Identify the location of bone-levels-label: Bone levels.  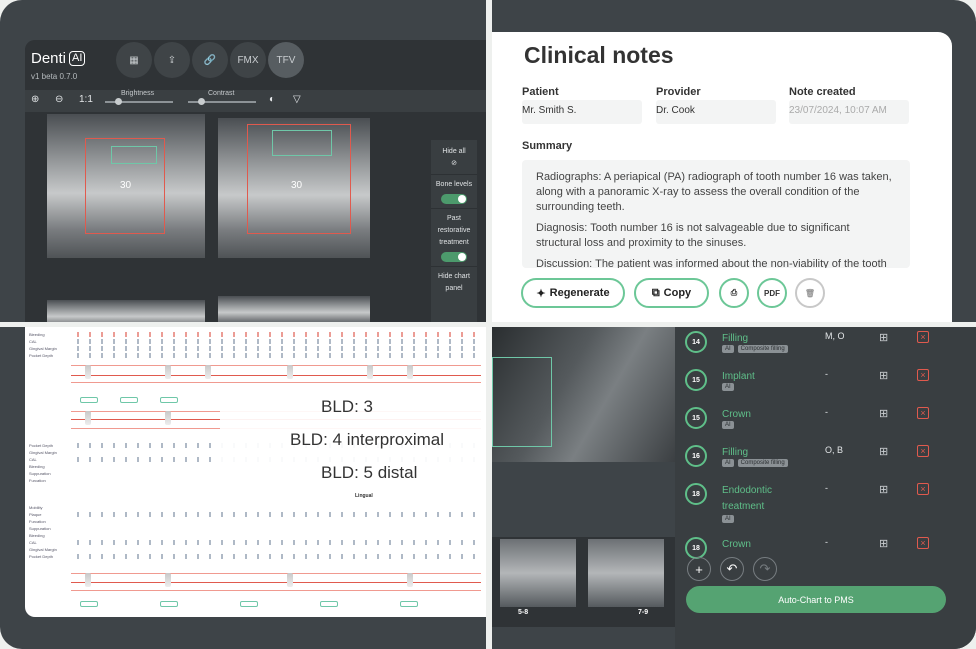
(454, 184).